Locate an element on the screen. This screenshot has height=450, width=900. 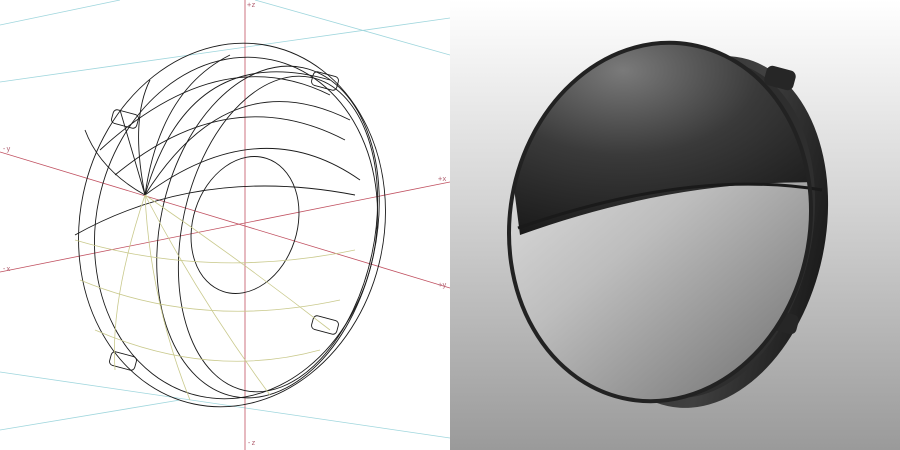
axis-label-x-right: +x is located at coordinates (442, 179).